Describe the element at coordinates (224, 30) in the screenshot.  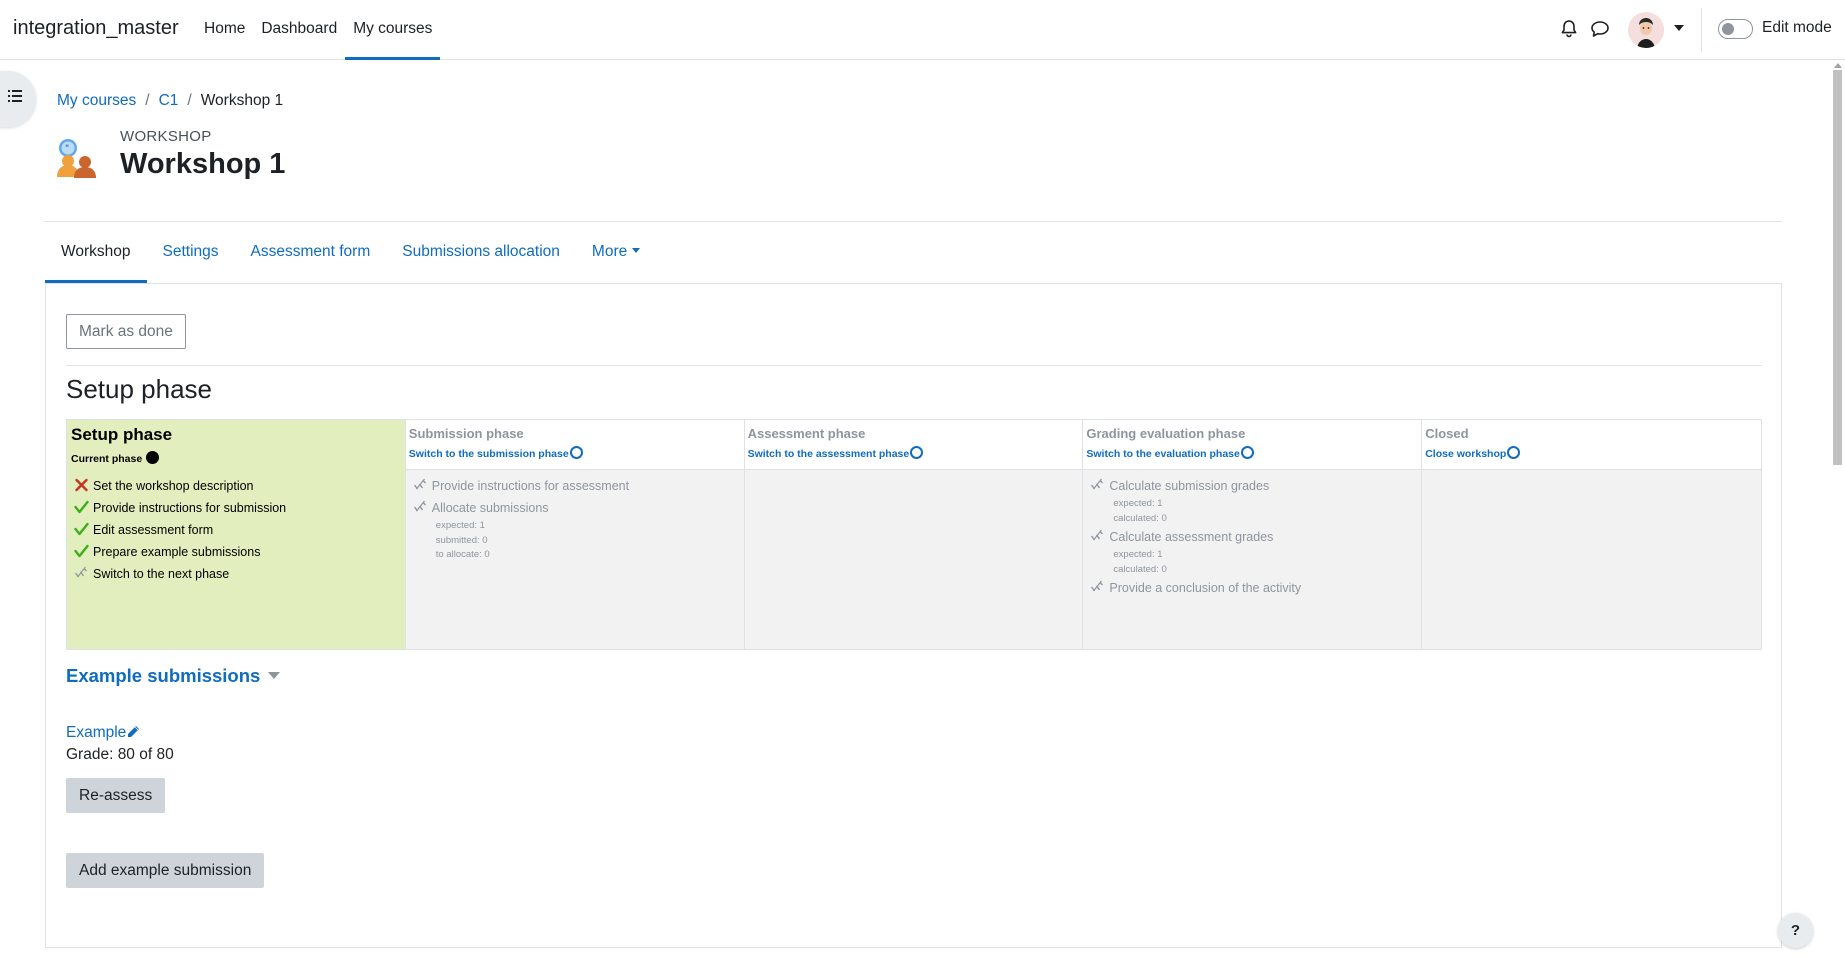
I see `nav-home: Home` at that location.